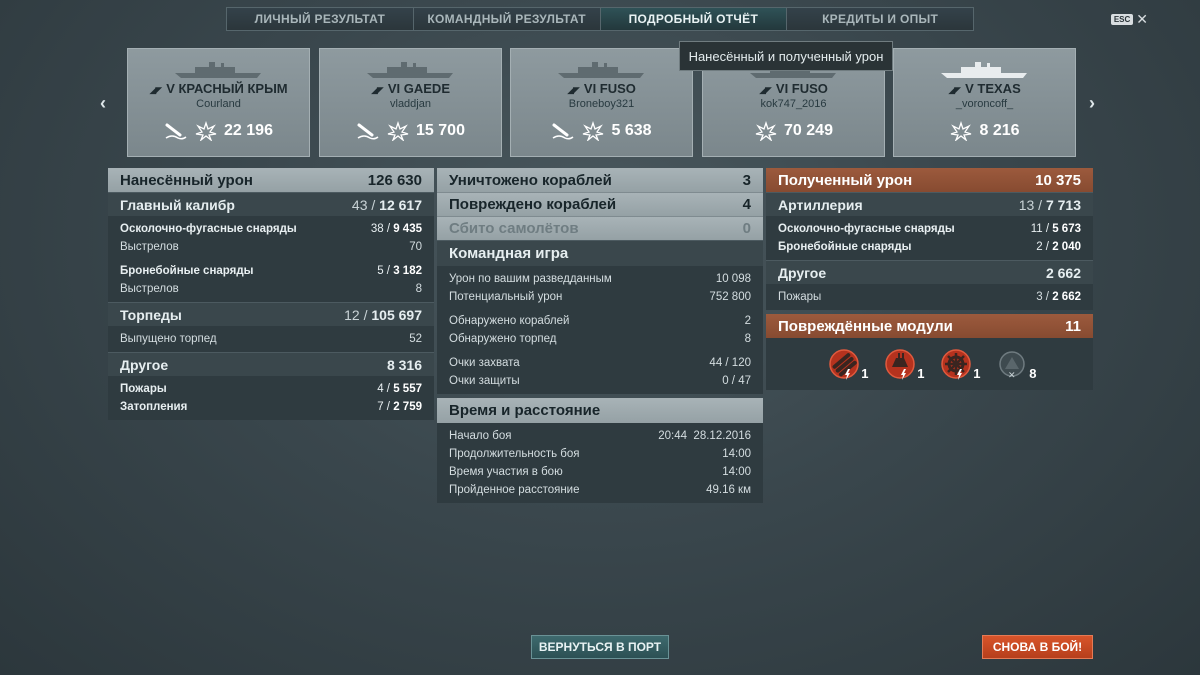 The height and width of the screenshot is (675, 1200). Describe the element at coordinates (1058, 180) in the screenshot. I see `damage-received-total: 10 375` at that location.